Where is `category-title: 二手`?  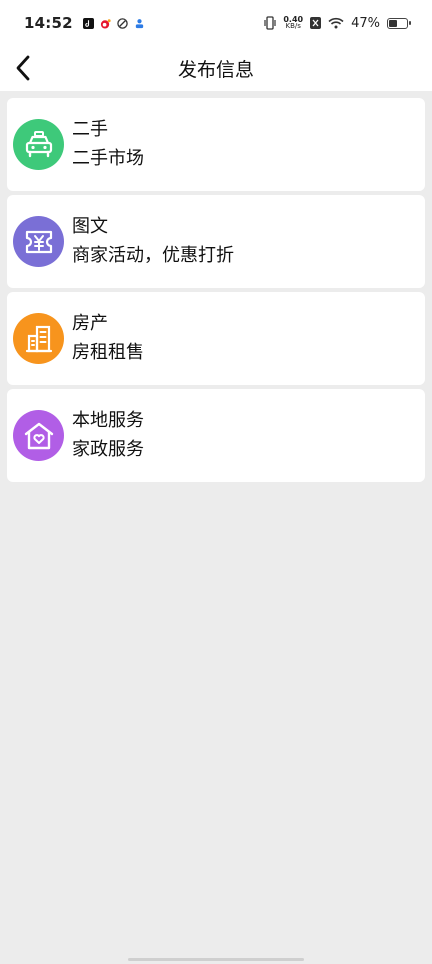
category-title: 二手 is located at coordinates (90, 129).